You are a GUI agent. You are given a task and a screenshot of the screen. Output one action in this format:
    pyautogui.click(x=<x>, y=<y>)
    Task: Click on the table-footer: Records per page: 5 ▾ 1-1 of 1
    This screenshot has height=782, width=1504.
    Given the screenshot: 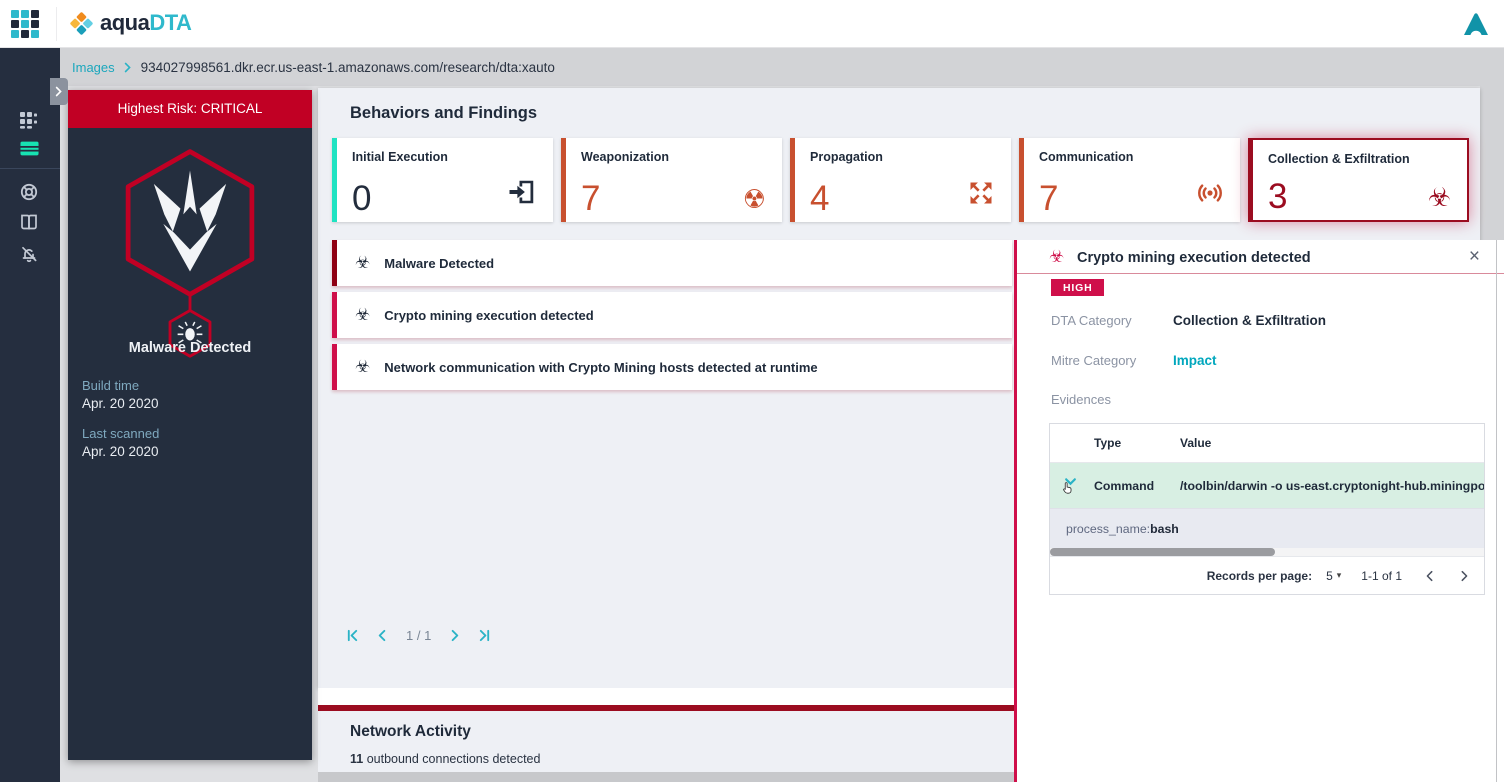 What is the action you would take?
    pyautogui.click(x=1267, y=575)
    